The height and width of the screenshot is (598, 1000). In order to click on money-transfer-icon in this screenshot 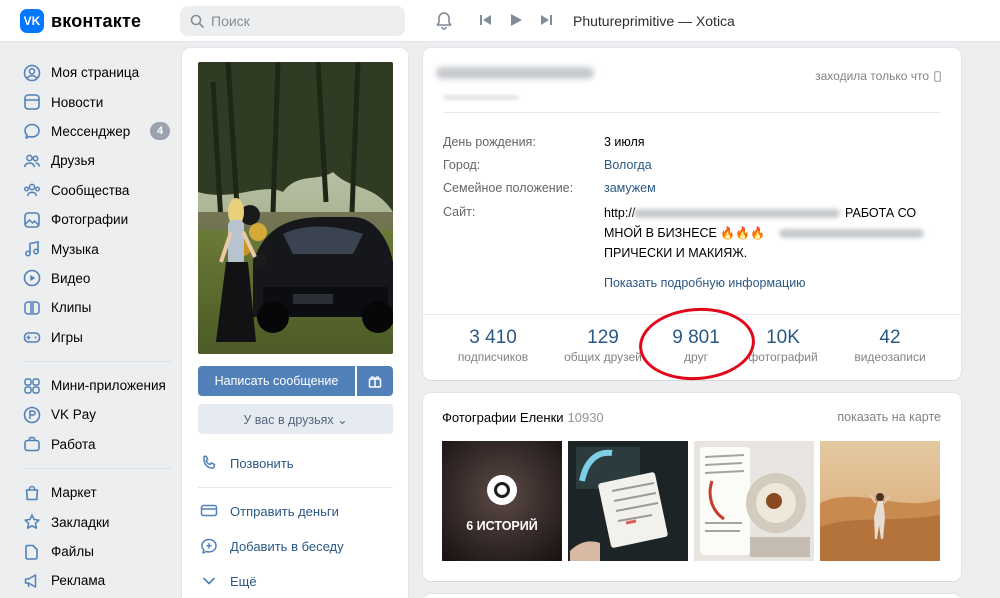, I will do `click(209, 510)`.